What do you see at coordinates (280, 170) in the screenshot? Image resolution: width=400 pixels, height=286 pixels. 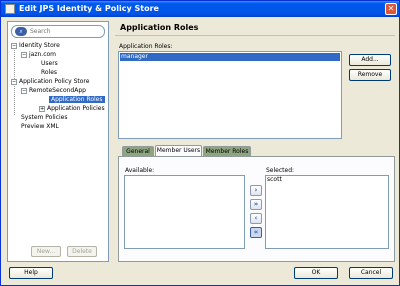 I see `selected-label: Selected:` at bounding box center [280, 170].